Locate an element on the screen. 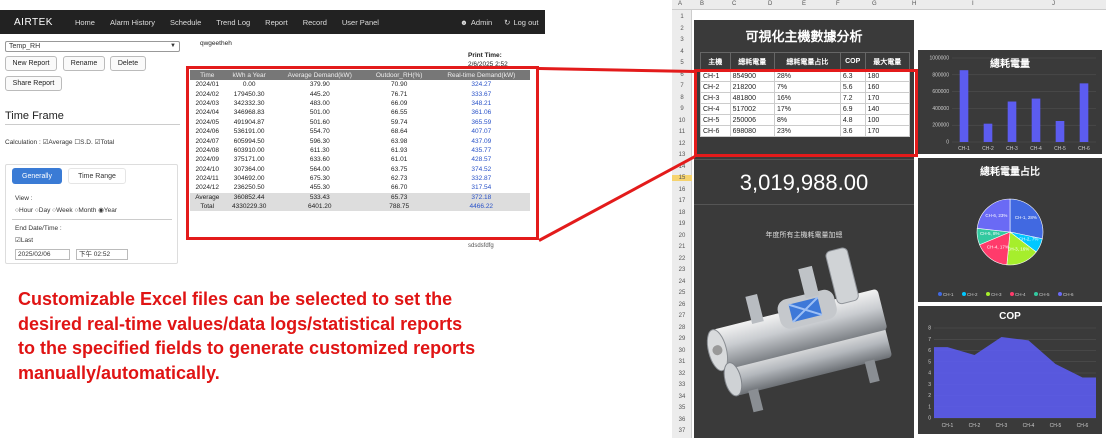  excel-row-number: 27 is located at coordinates (682, 316).